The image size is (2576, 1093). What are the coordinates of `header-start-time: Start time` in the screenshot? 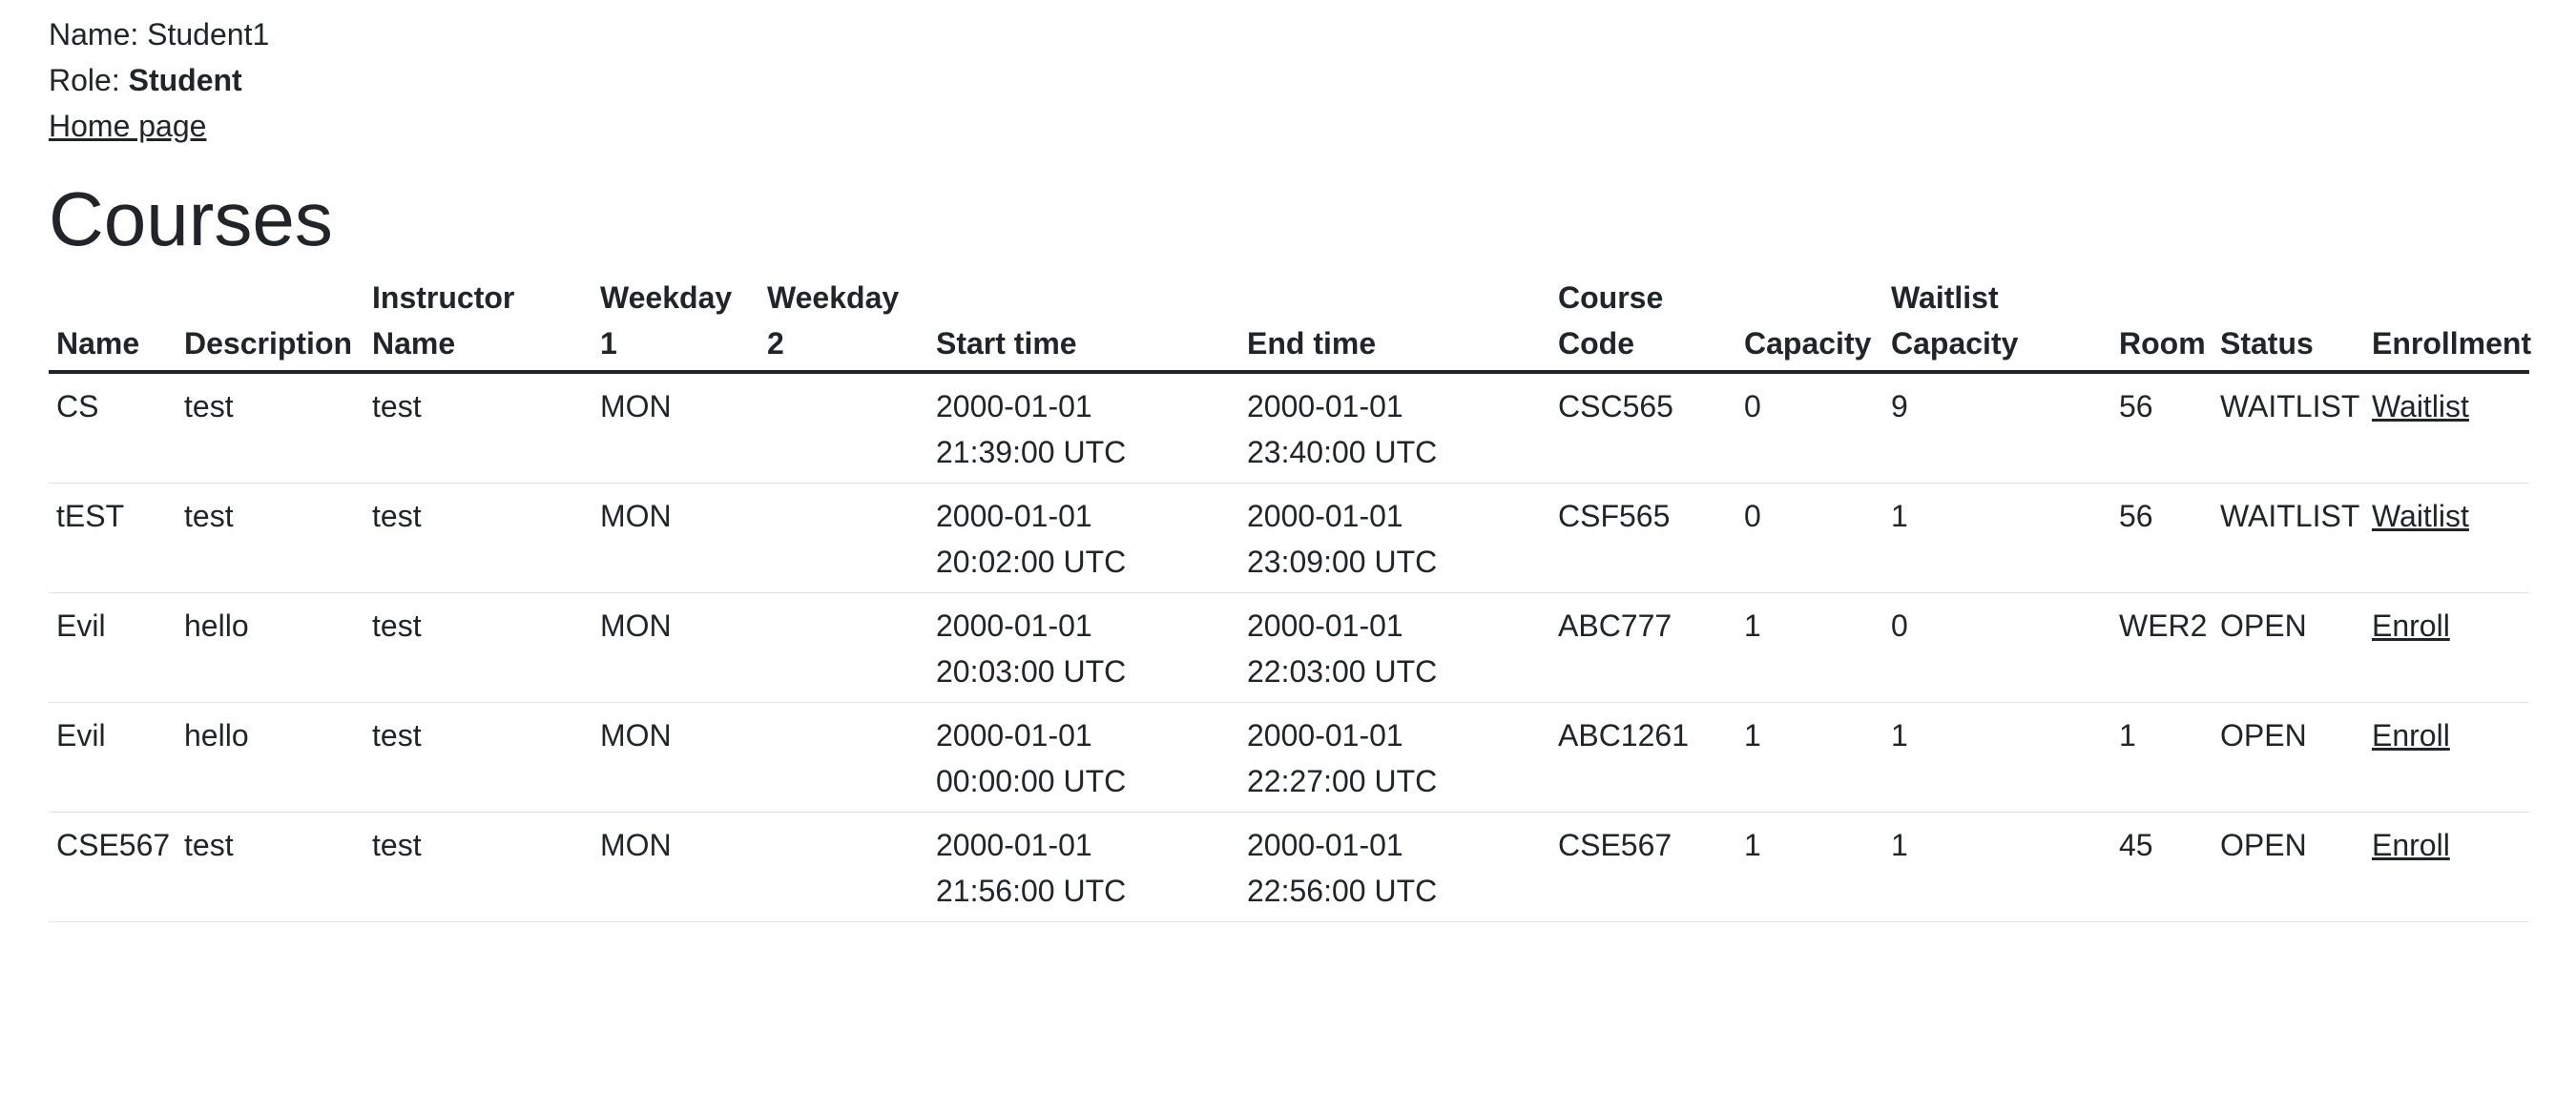 It's located at (1083, 324).